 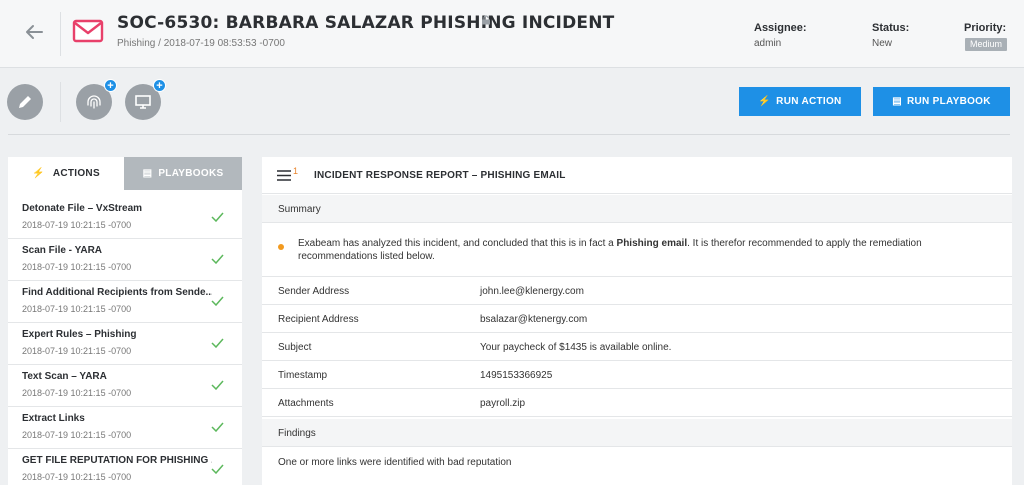 I want to click on action-name: Detonate File – VxStream, so click(x=82, y=208).